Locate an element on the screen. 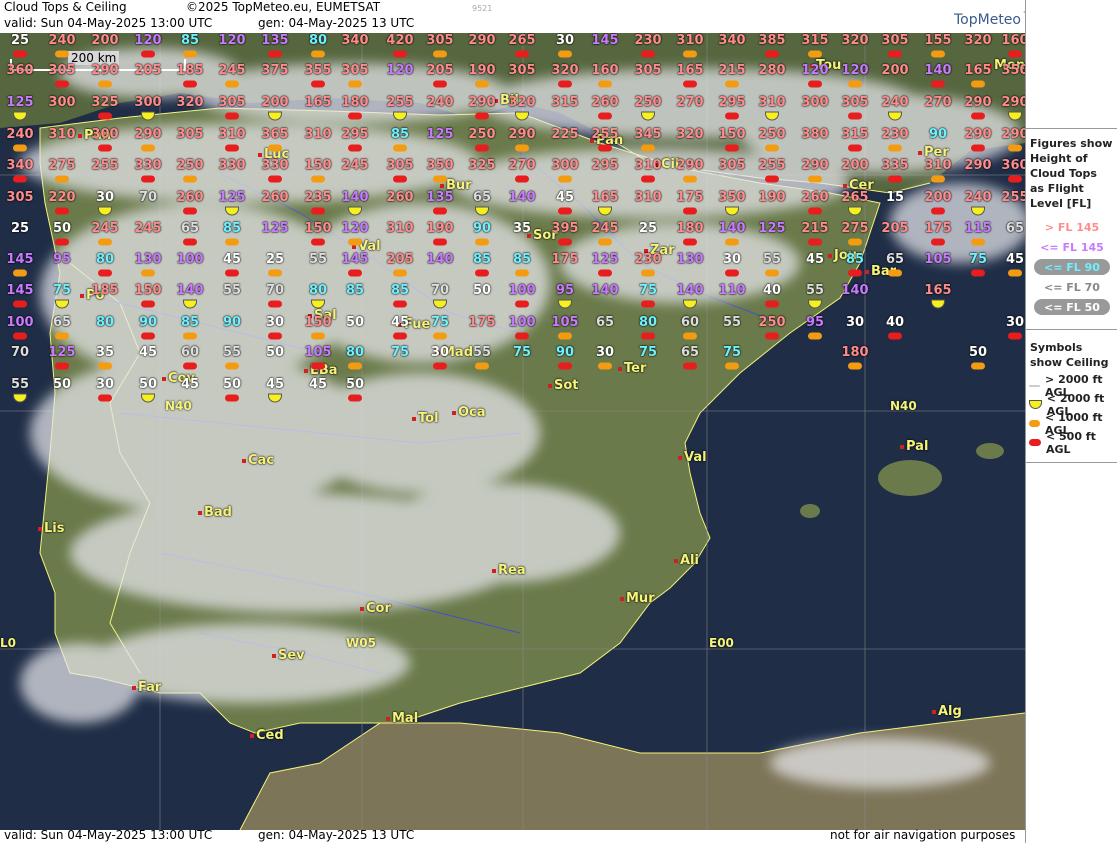  city-name: Alg is located at coordinates (950, 711).